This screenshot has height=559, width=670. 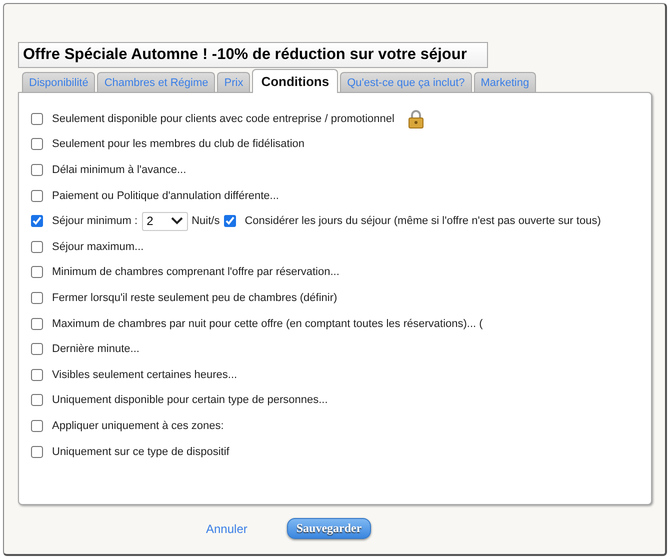 I want to click on condition-label: Uniquement sur ce type de dispositif, so click(x=141, y=452).